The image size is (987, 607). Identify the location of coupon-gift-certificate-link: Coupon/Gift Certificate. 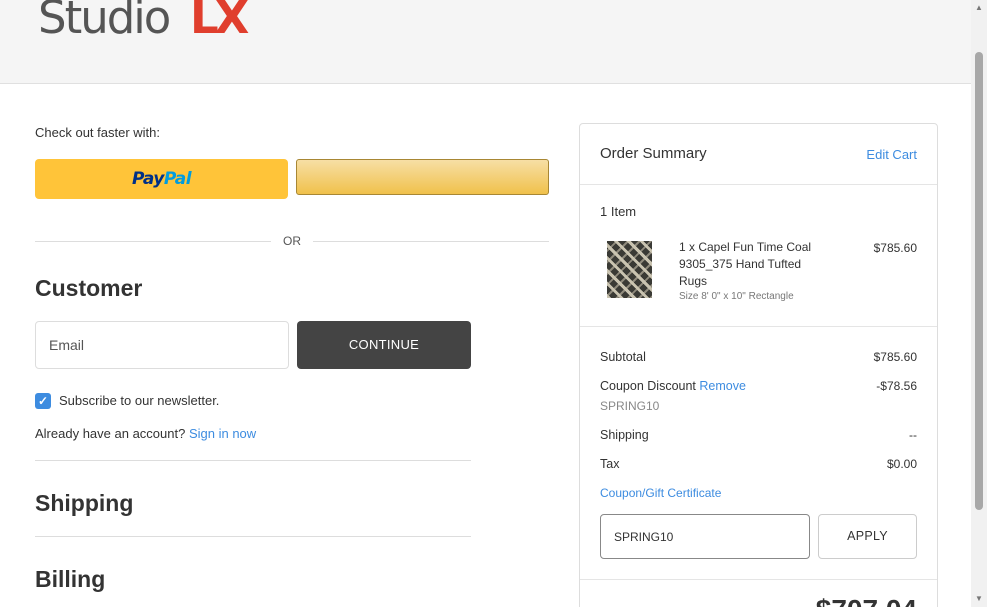
(660, 493).